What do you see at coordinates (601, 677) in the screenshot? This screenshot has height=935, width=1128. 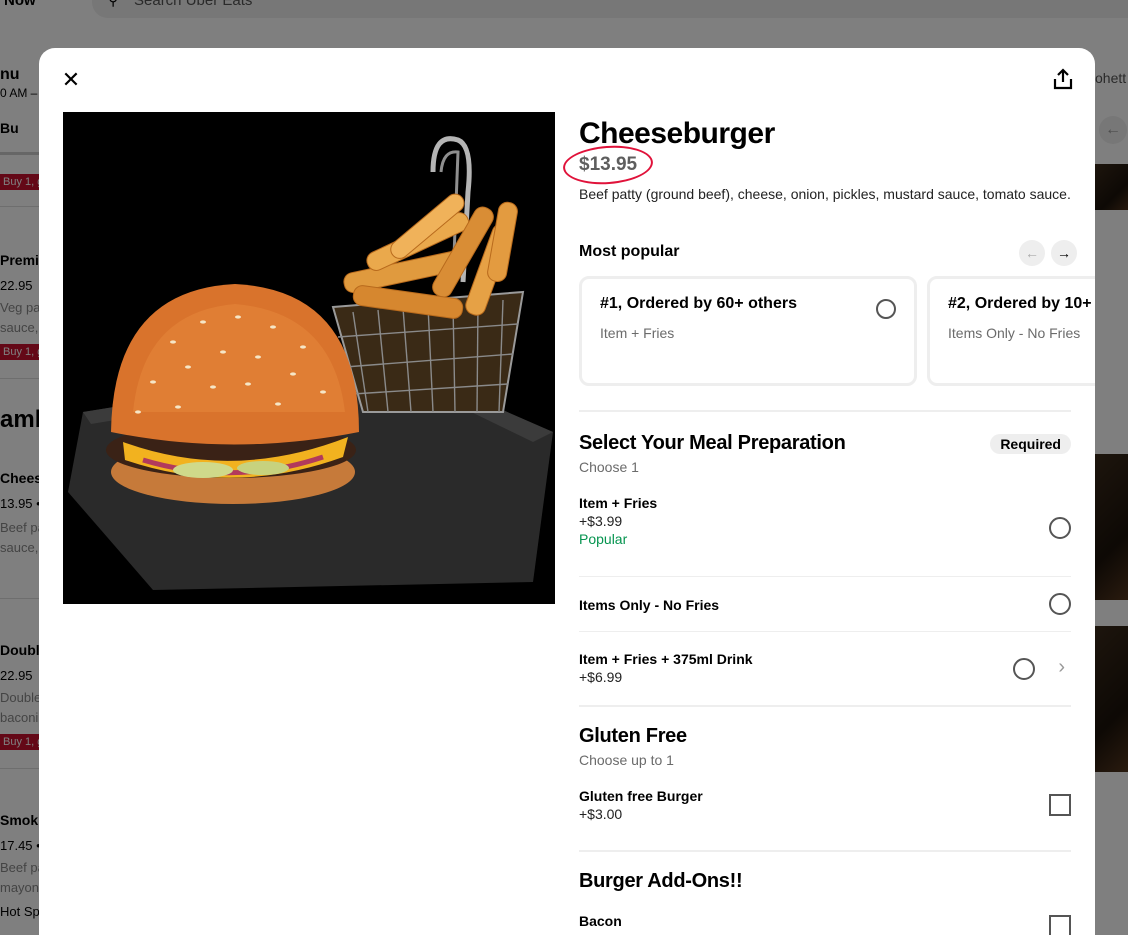 I see `option-price: +$6.99` at bounding box center [601, 677].